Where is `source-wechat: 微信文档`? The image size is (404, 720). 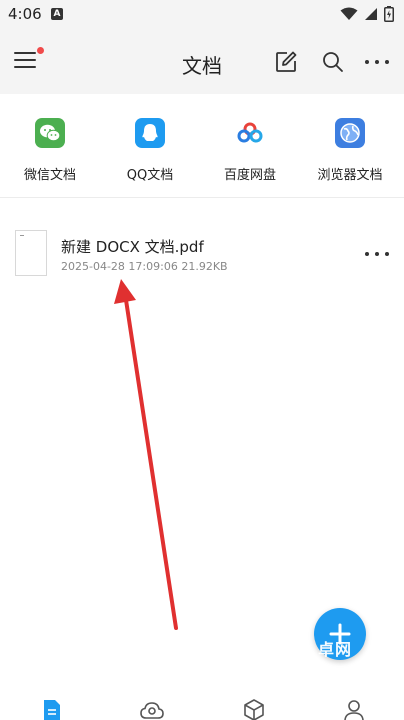 source-wechat: 微信文档 is located at coordinates (50, 153).